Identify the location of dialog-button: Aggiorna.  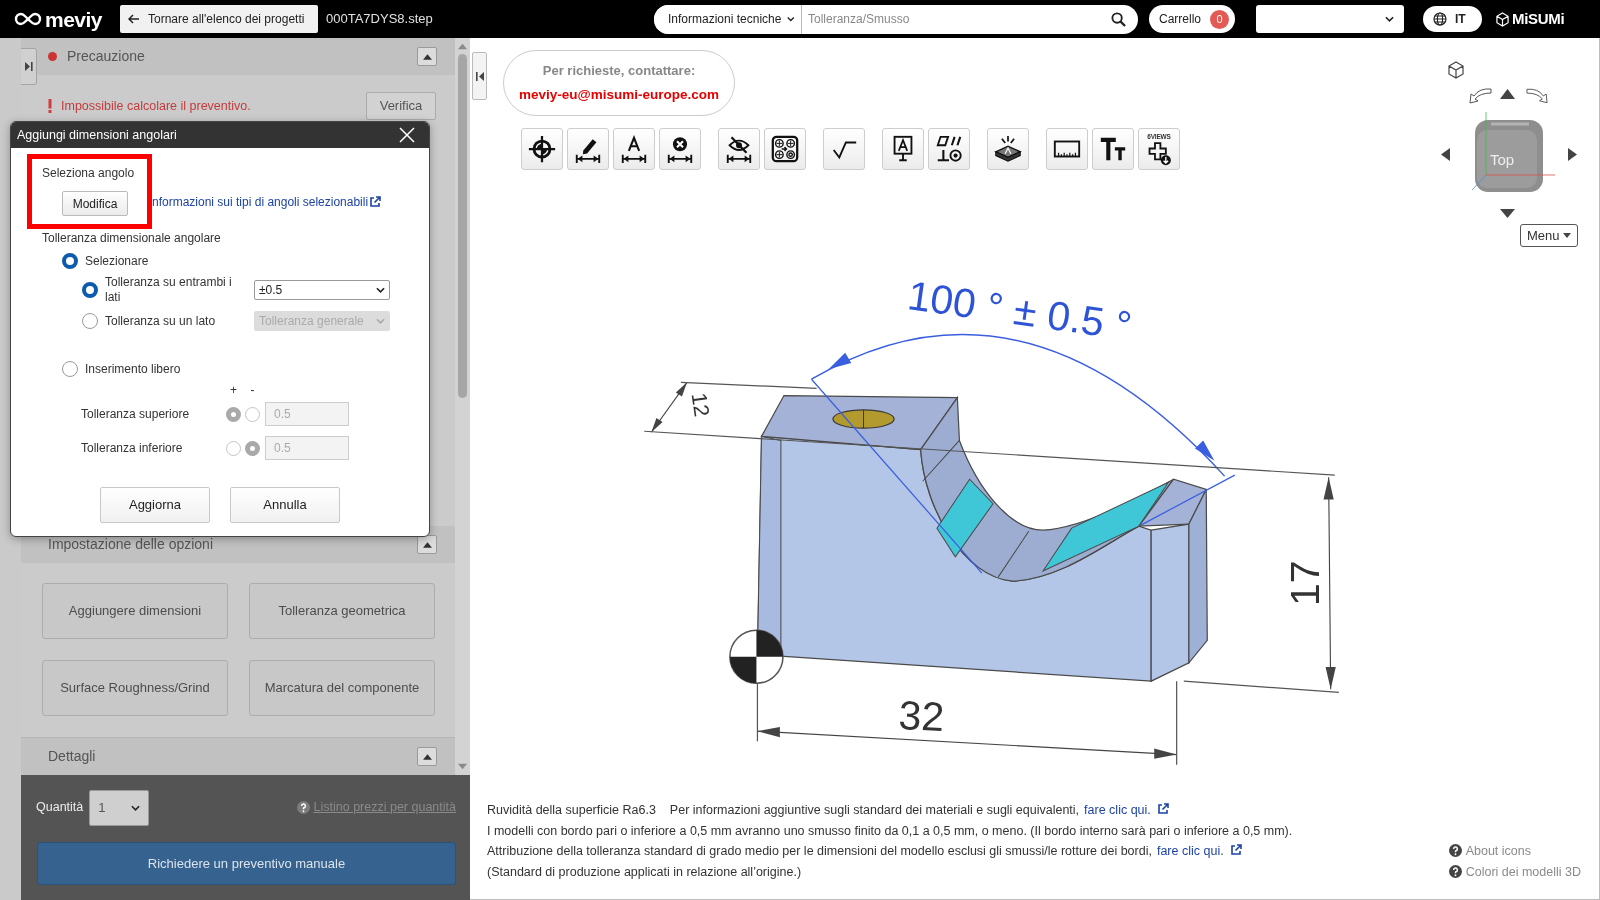
(155, 505).